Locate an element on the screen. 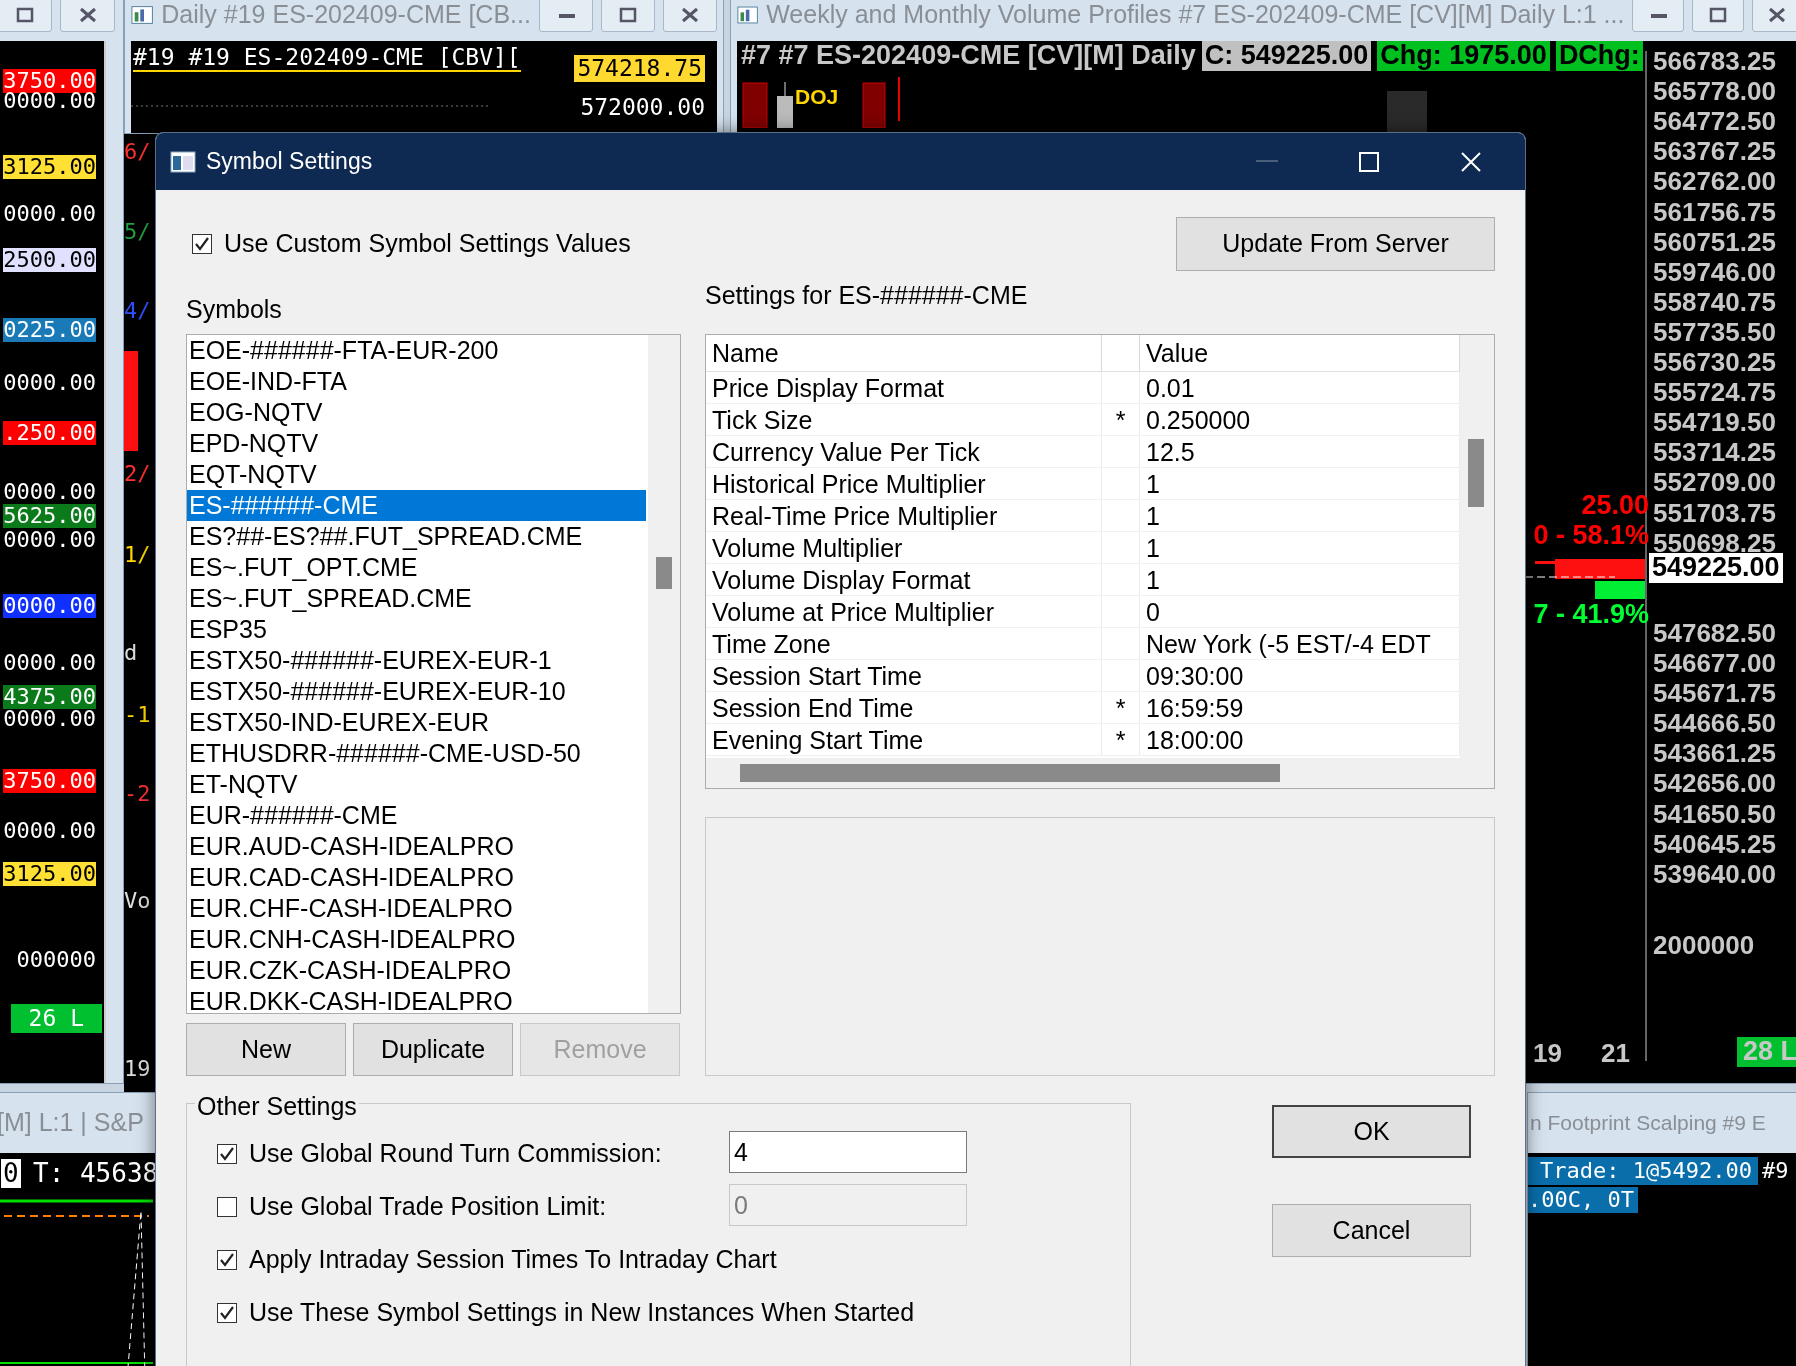  axis-label: 2000000 is located at coordinates (1704, 945).